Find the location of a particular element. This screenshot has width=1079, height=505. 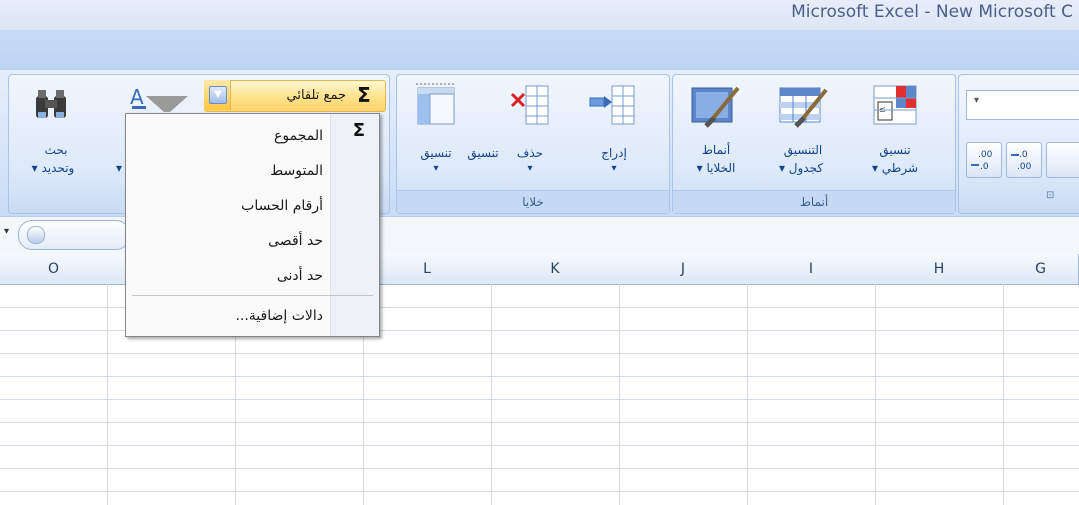

cells-group-label: خلايا is located at coordinates (533, 201).